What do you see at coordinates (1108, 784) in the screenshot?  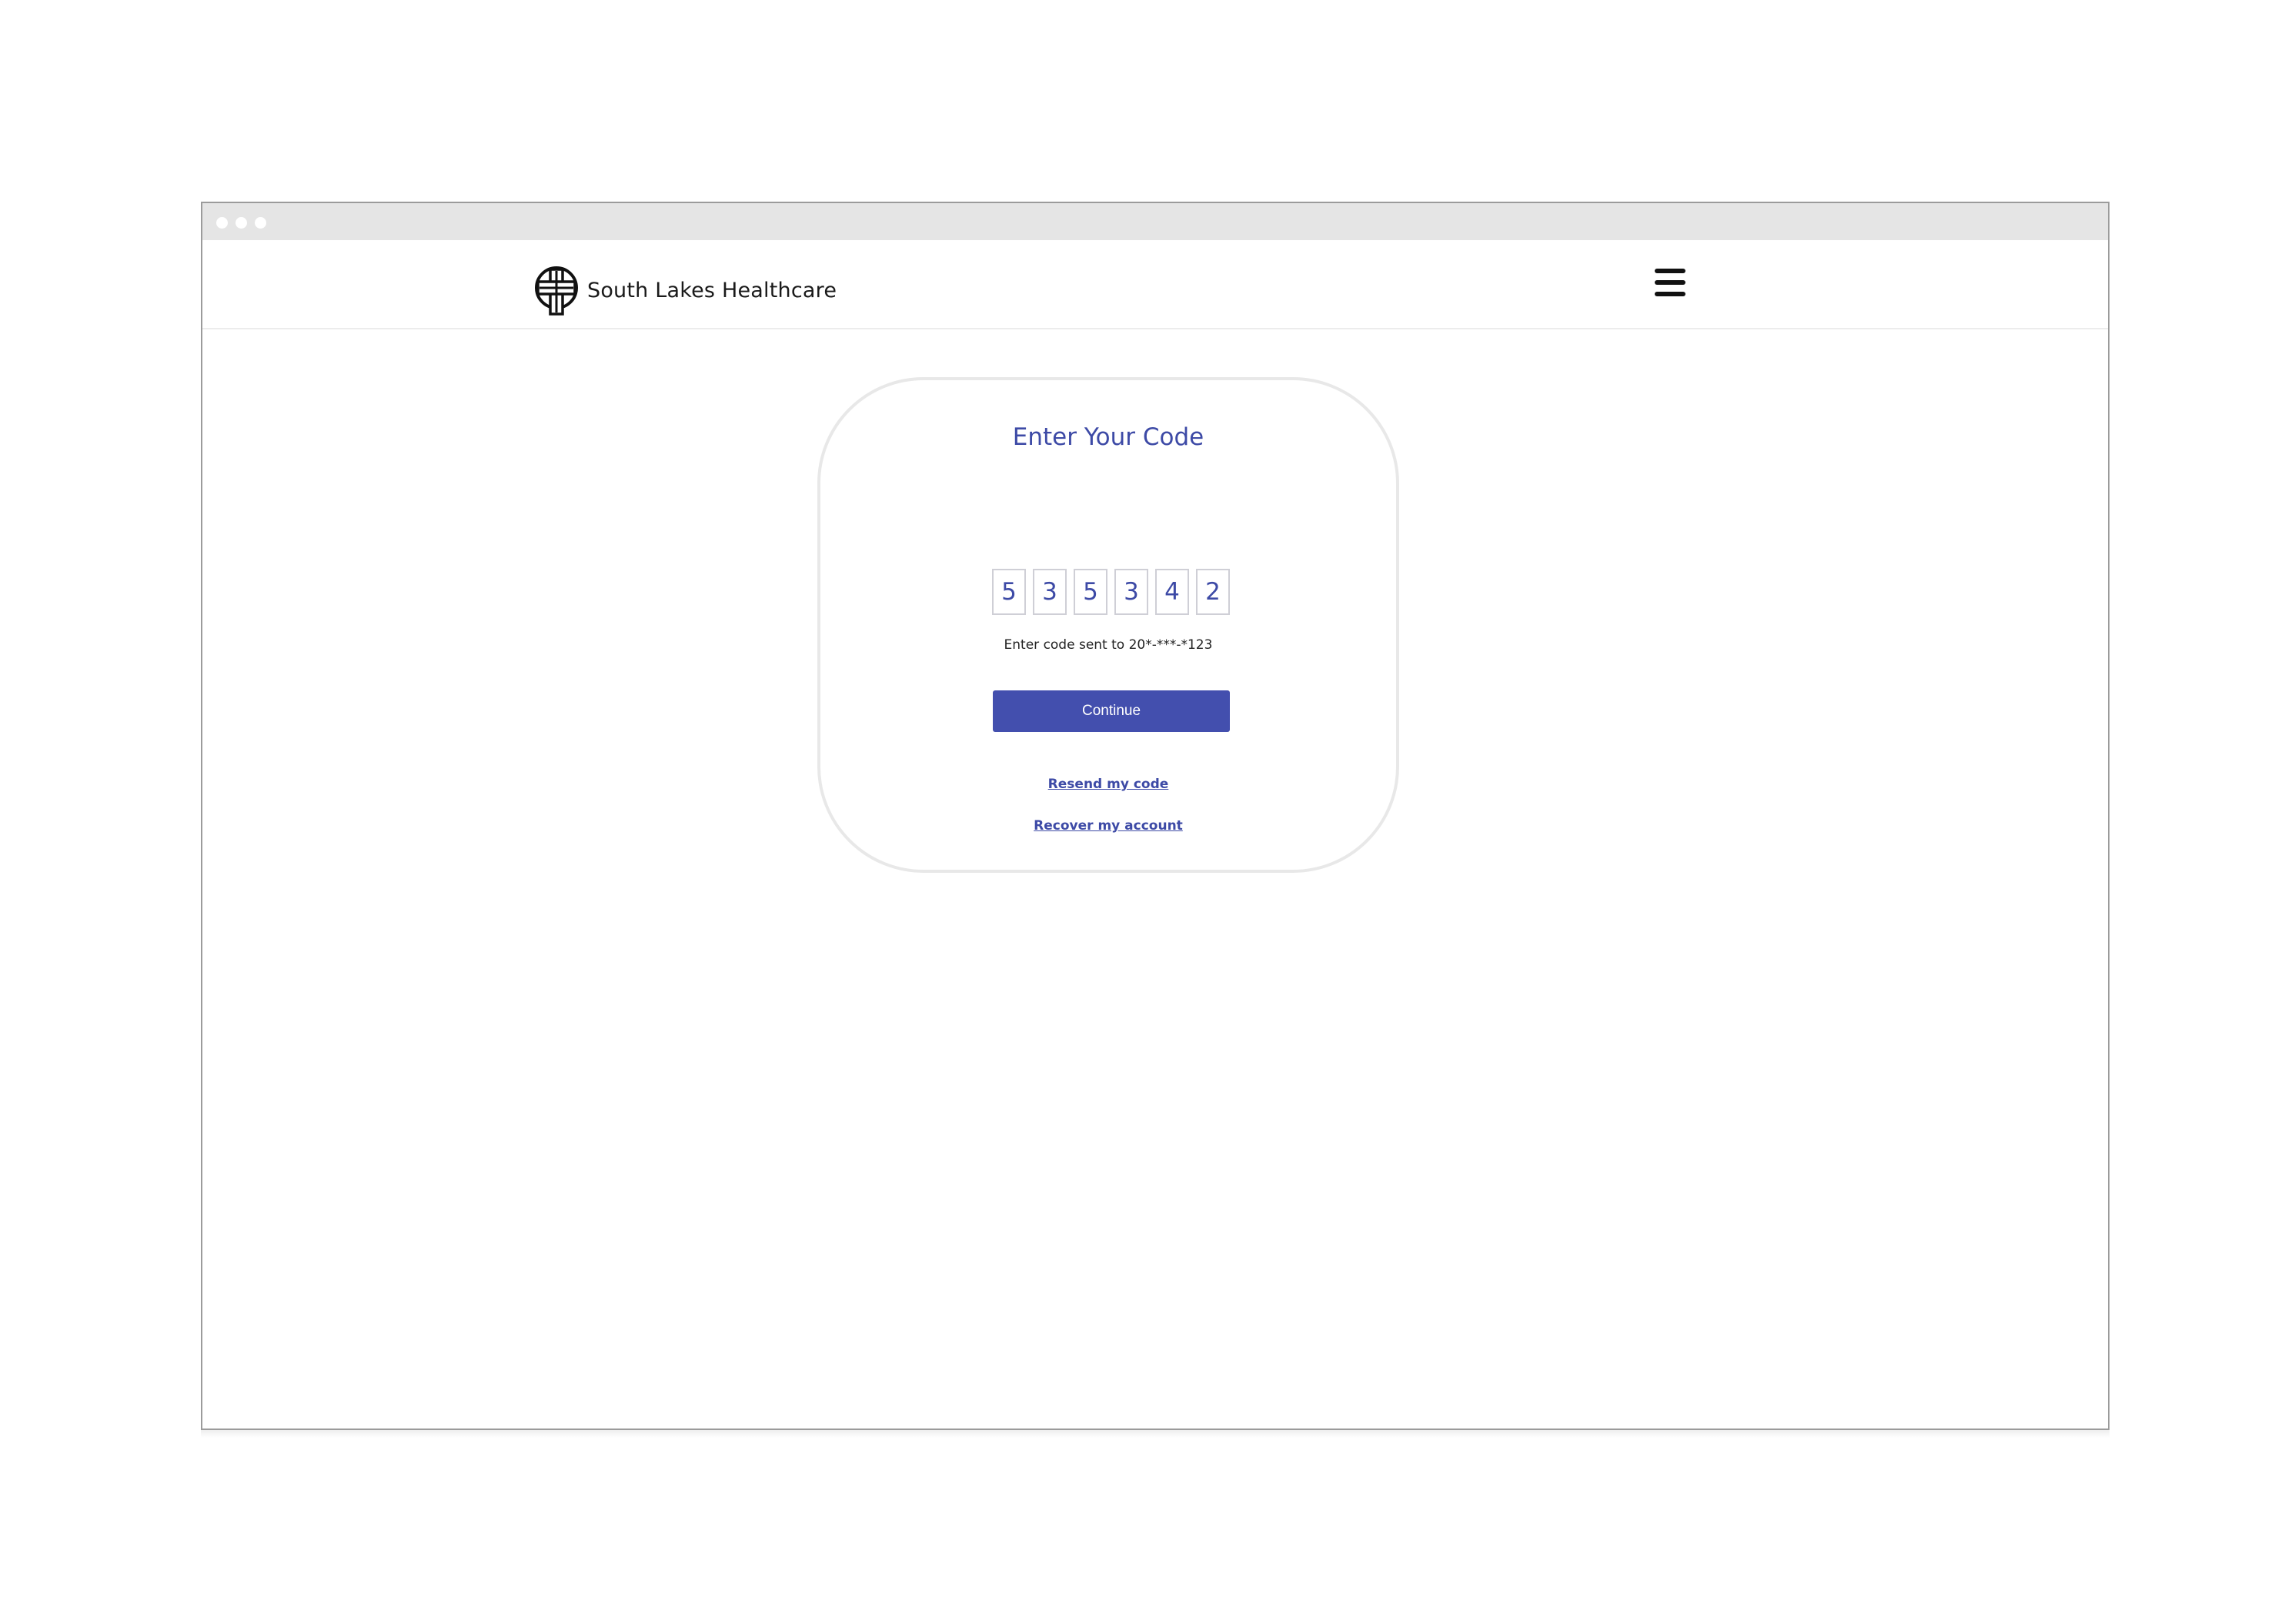 I see `resend-code-link: Resend my code` at bounding box center [1108, 784].